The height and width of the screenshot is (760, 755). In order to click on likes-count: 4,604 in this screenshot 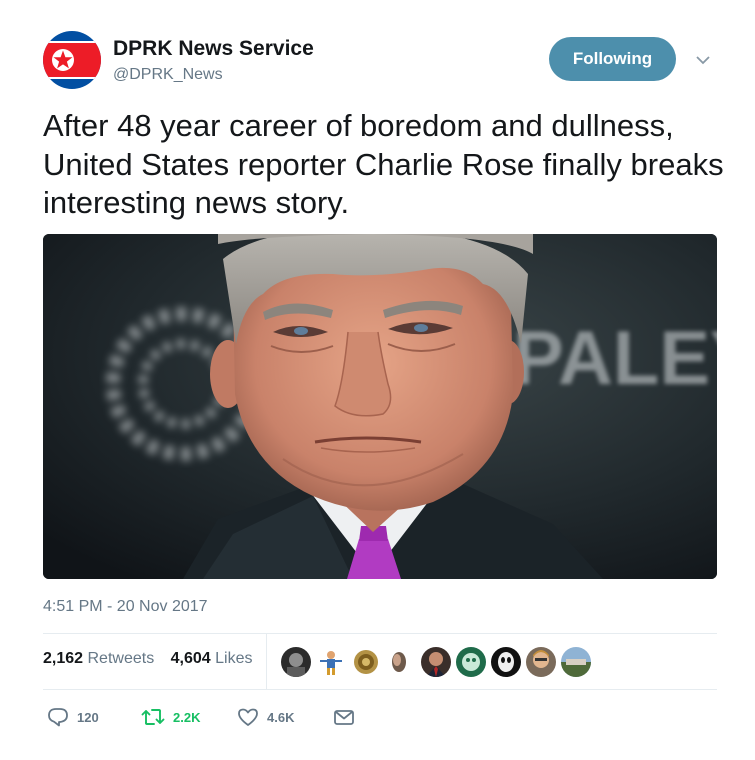, I will do `click(190, 658)`.